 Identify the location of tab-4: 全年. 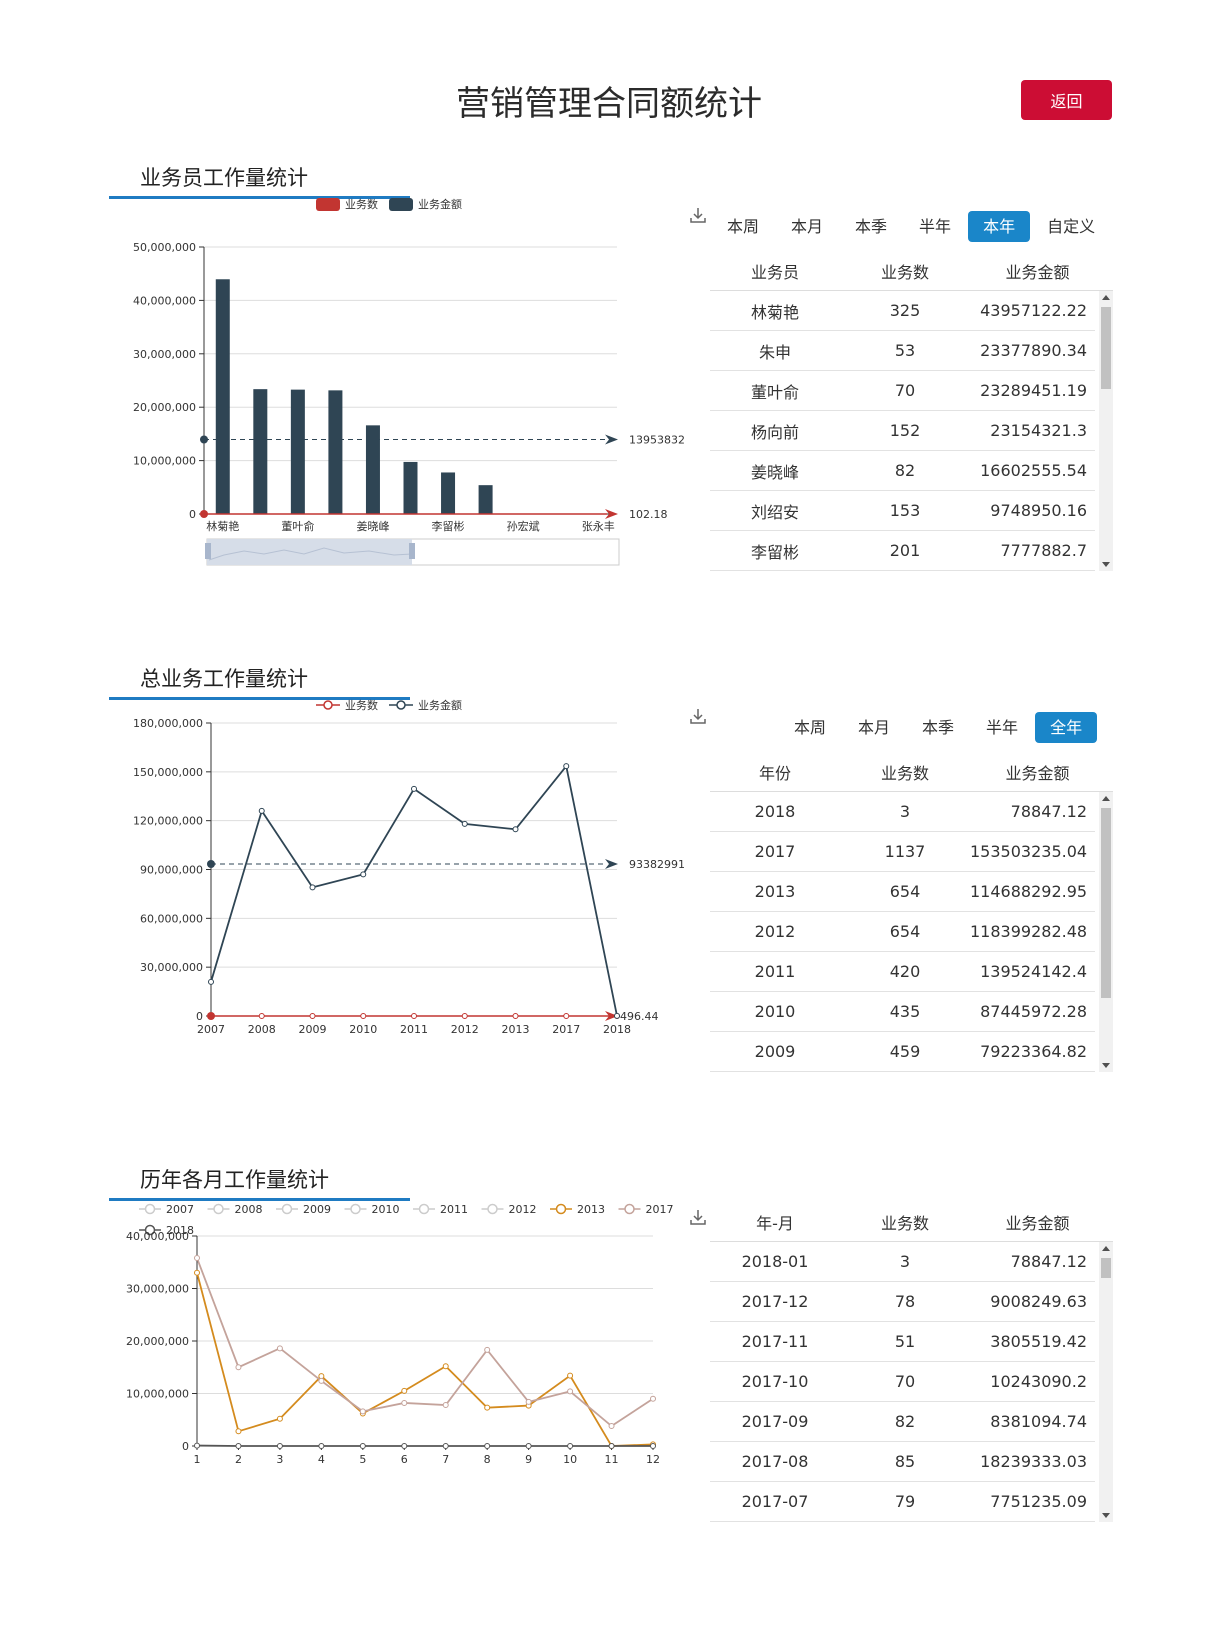
(1066, 727).